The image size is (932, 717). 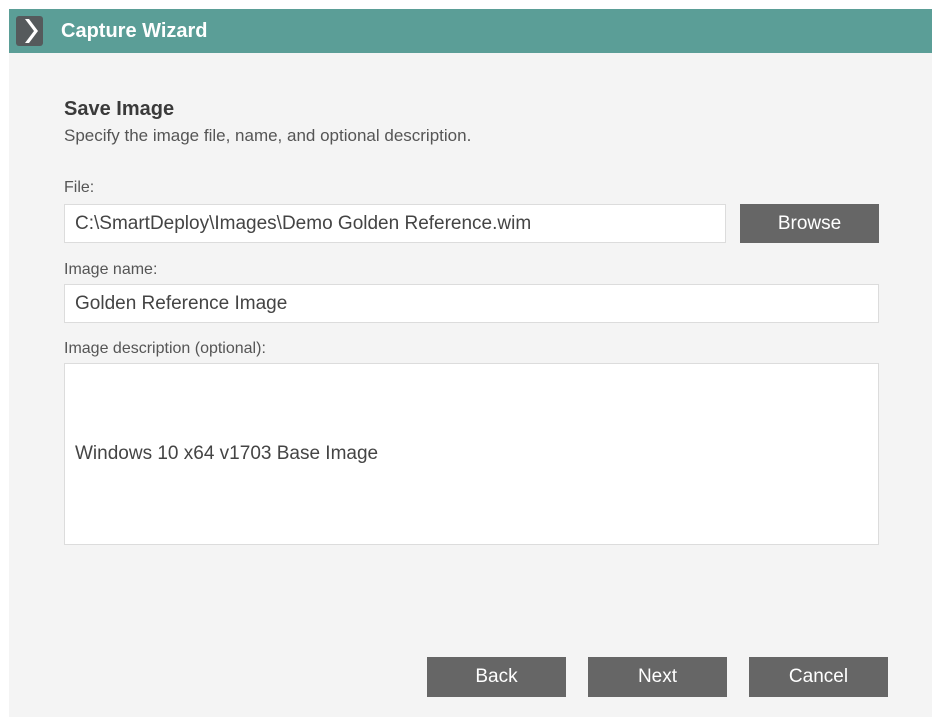 I want to click on file-path-input, so click(x=395, y=223).